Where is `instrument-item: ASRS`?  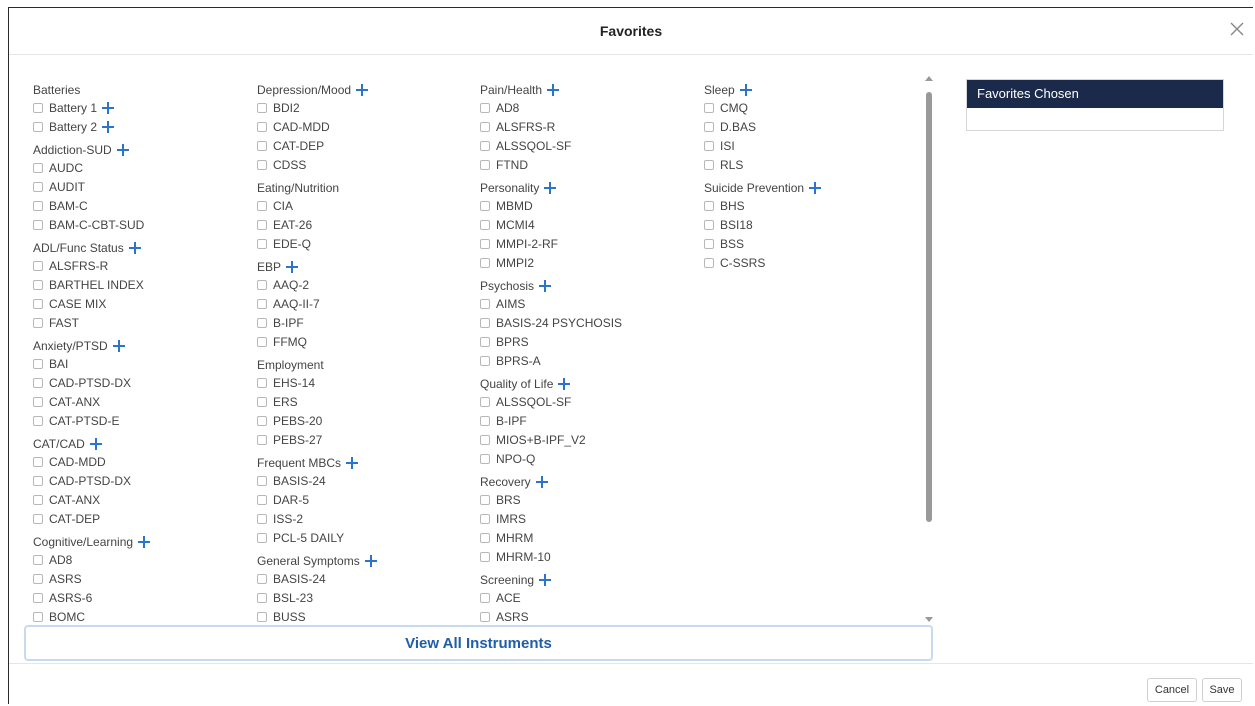
instrument-item: ASRS is located at coordinates (590, 614).